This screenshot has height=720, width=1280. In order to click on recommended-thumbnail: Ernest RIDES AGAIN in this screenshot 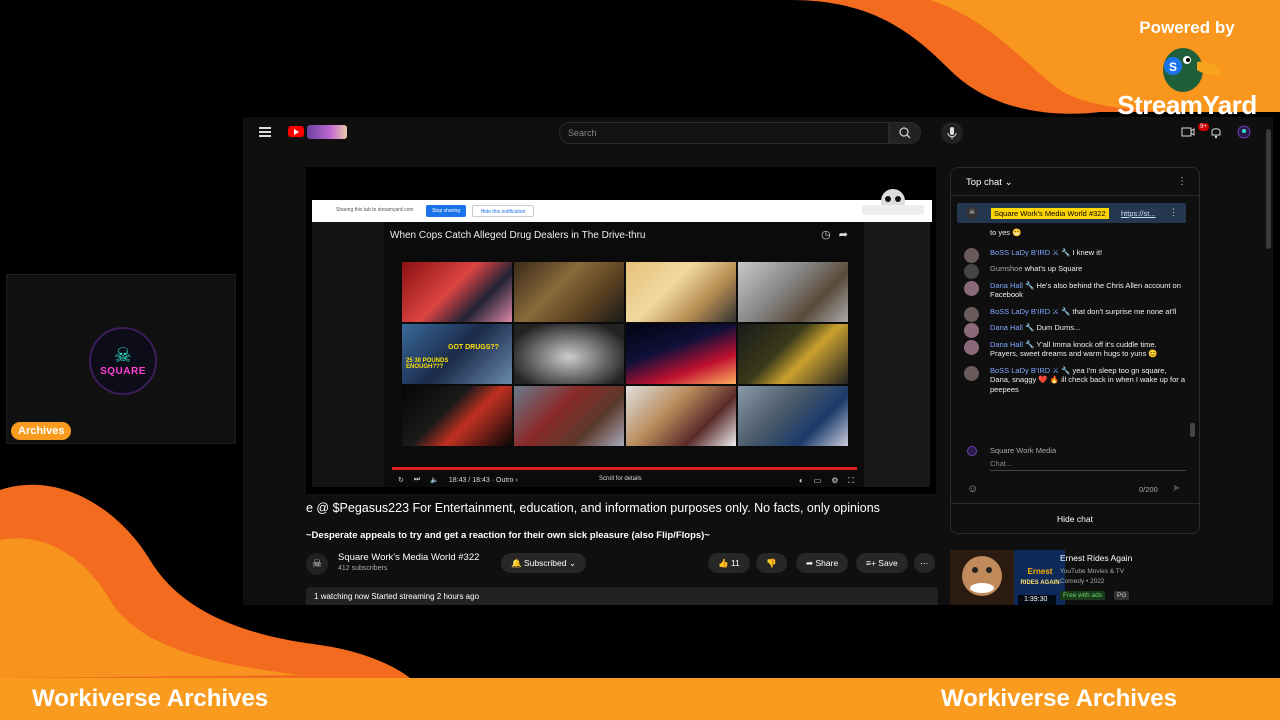, I will do `click(1007, 577)`.